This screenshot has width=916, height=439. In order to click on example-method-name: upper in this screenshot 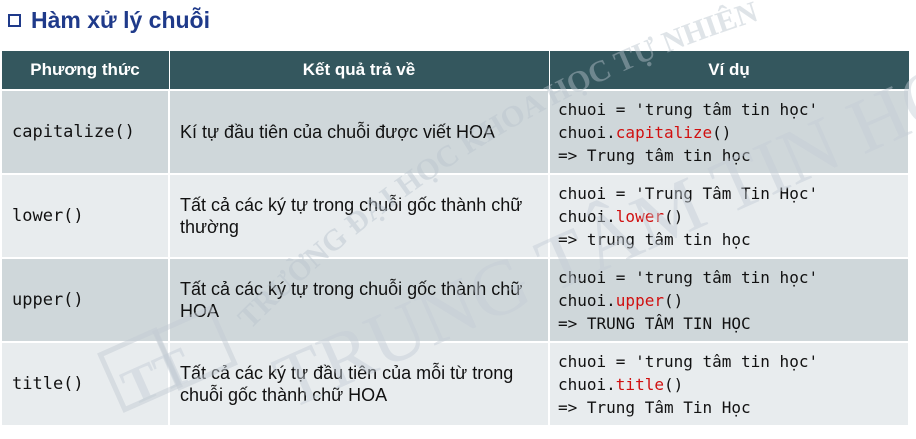, I will do `click(639, 300)`.